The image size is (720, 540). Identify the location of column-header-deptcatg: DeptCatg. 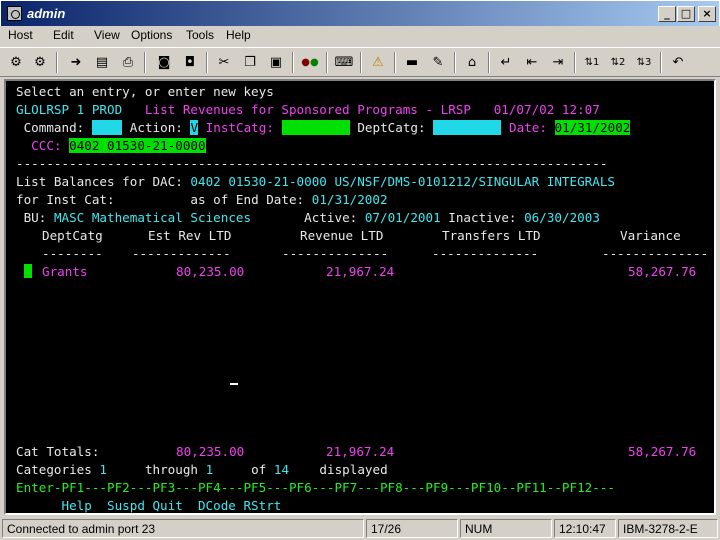
(72, 235).